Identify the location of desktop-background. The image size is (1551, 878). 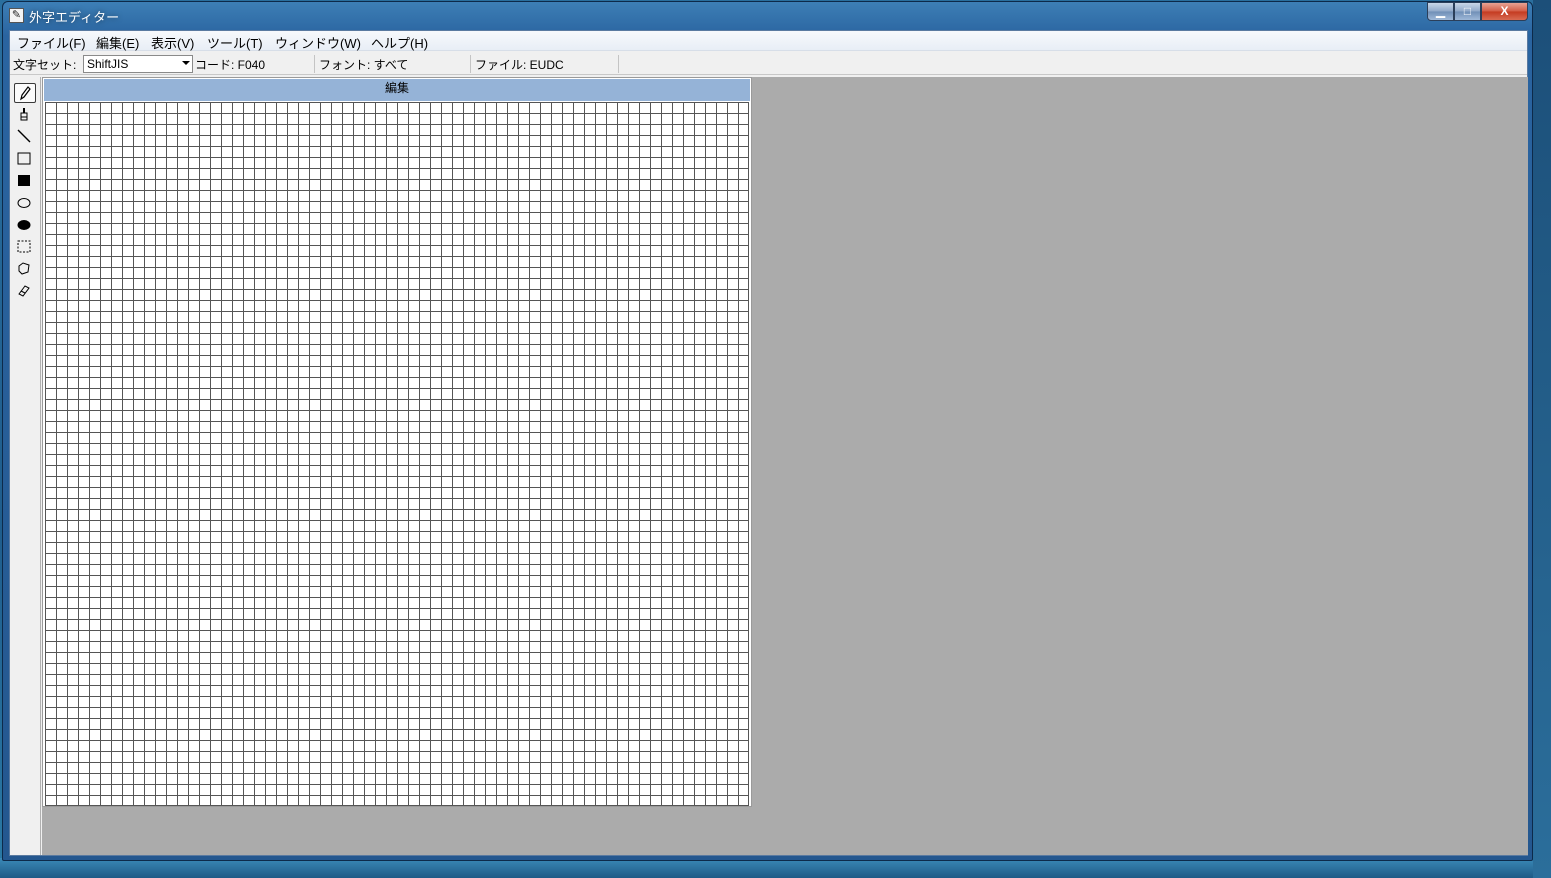
(1542, 439).